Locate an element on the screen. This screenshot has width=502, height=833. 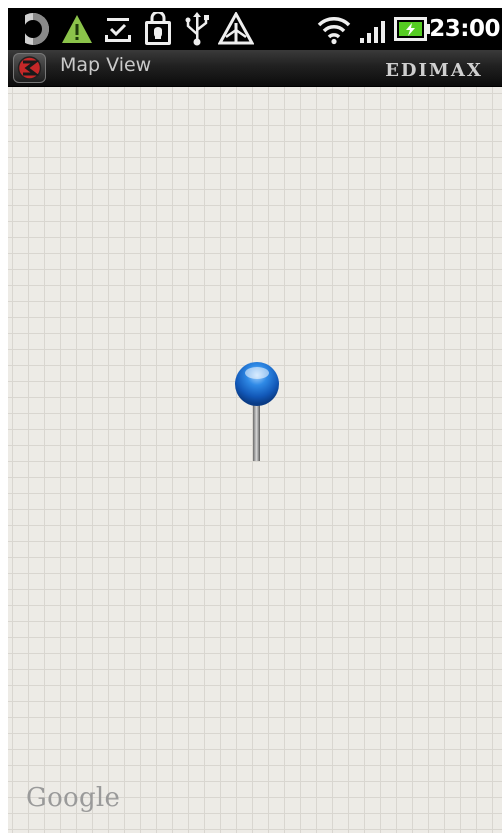
signal-icon is located at coordinates (373, 29).